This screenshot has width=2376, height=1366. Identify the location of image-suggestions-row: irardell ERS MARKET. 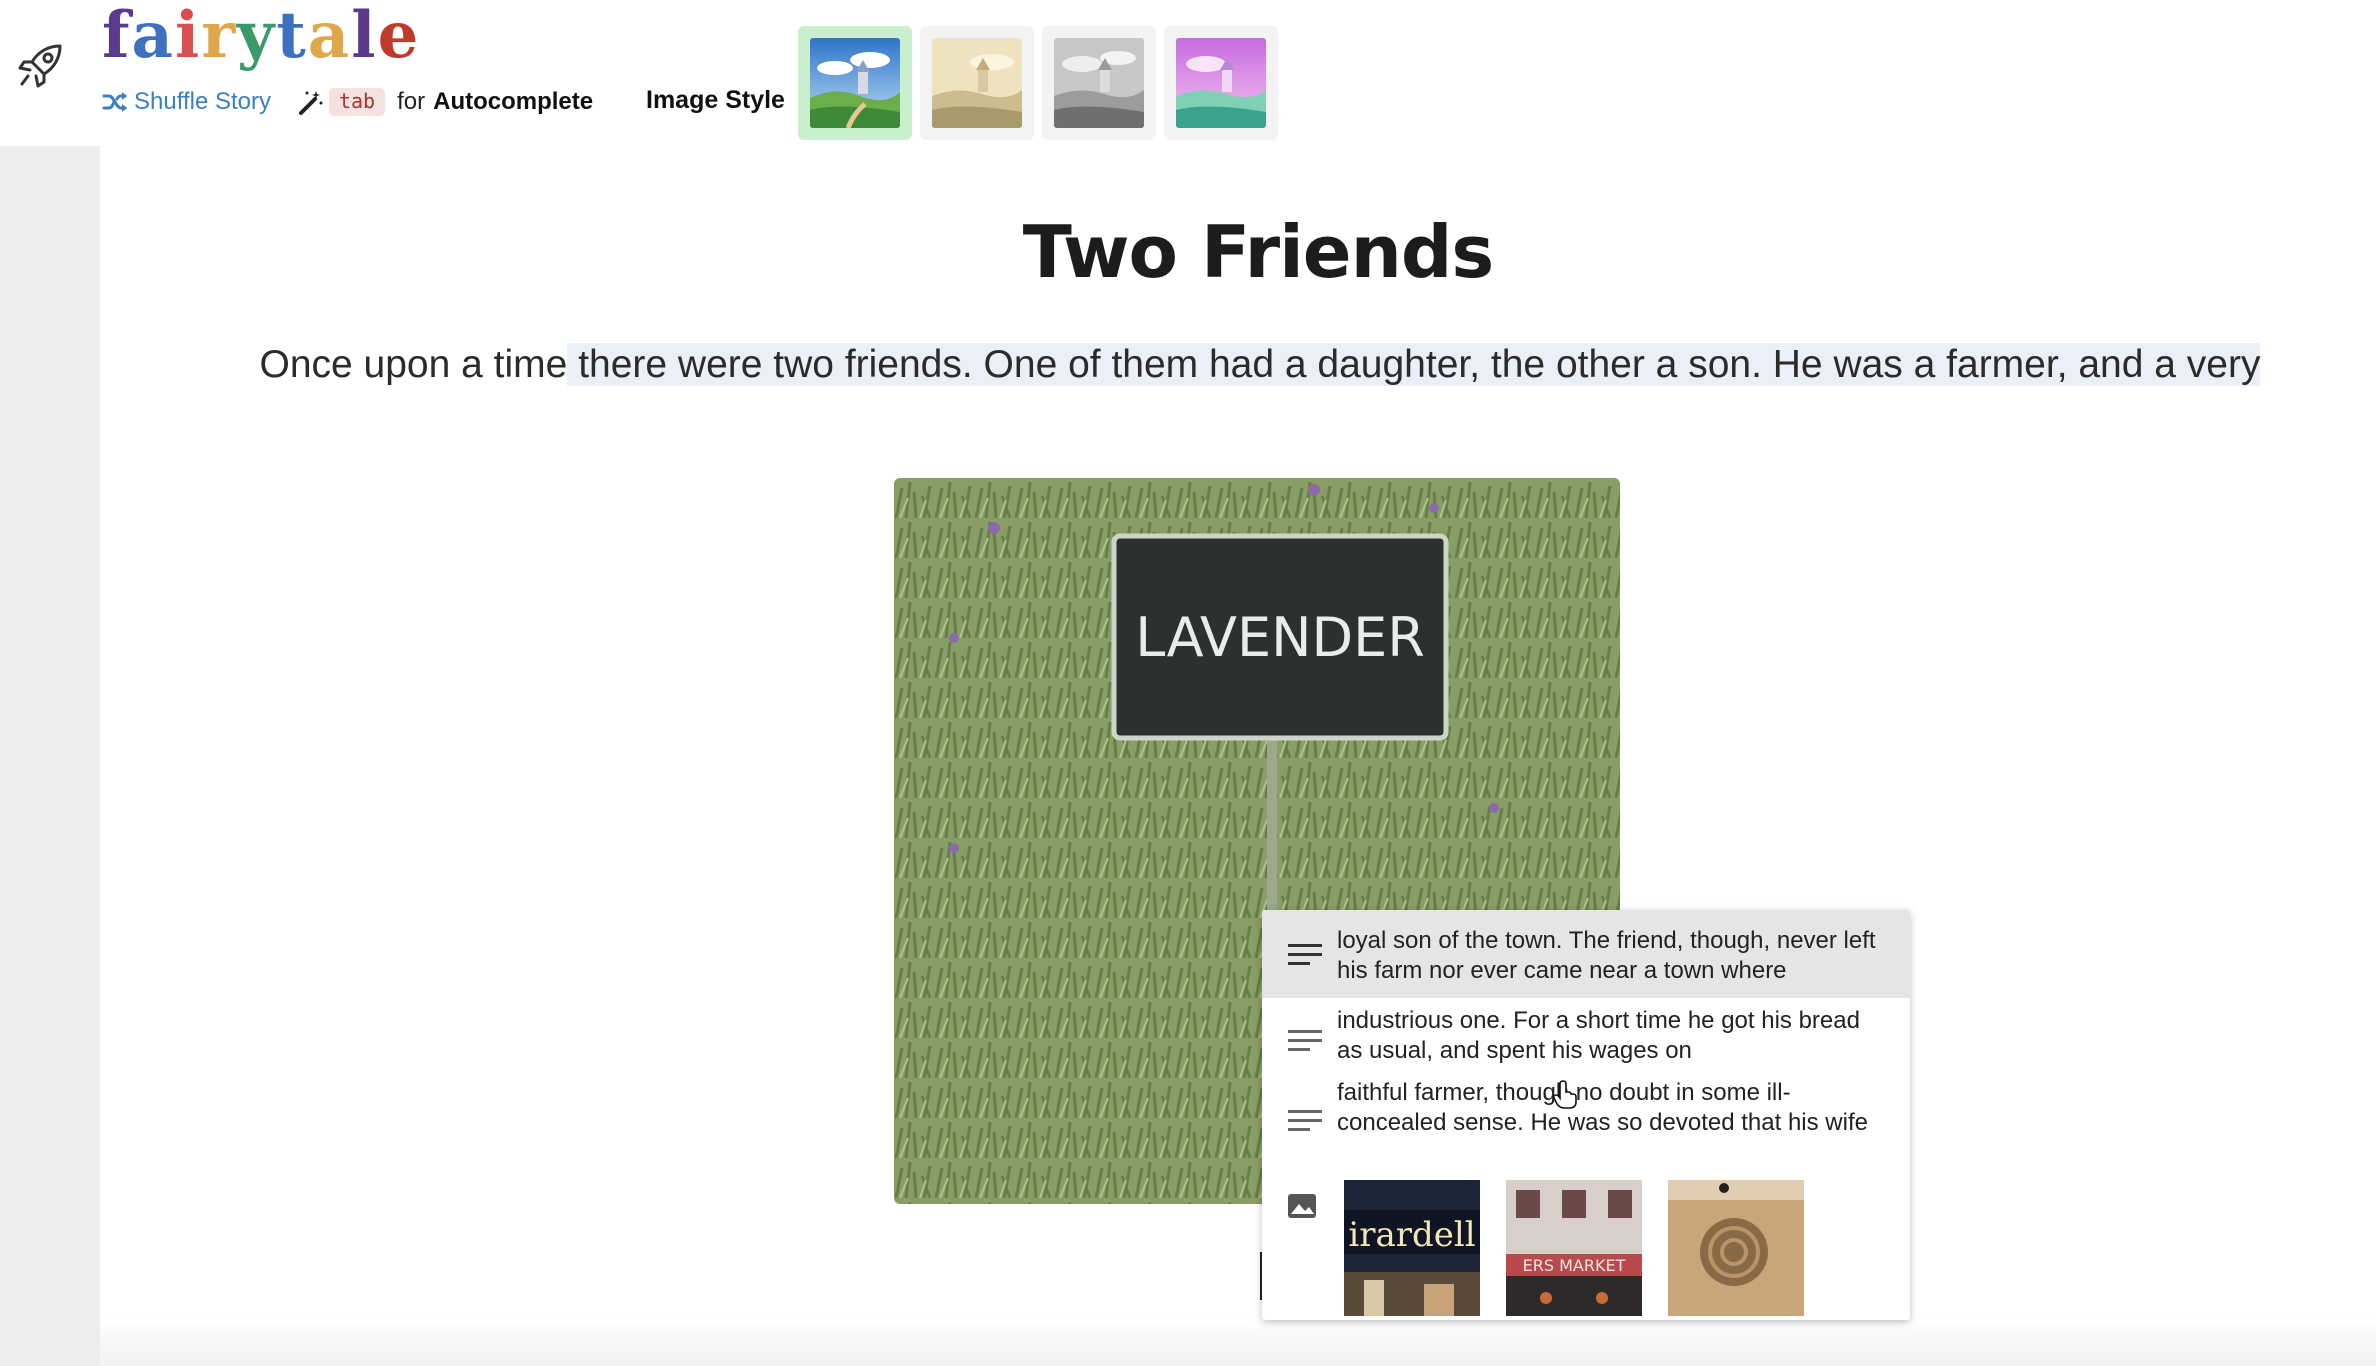
(1586, 1243).